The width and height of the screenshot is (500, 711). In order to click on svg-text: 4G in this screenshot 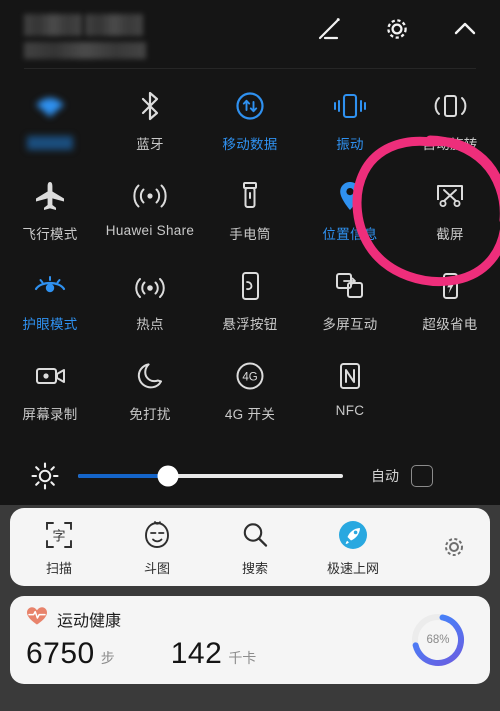, I will do `click(249, 378)`.